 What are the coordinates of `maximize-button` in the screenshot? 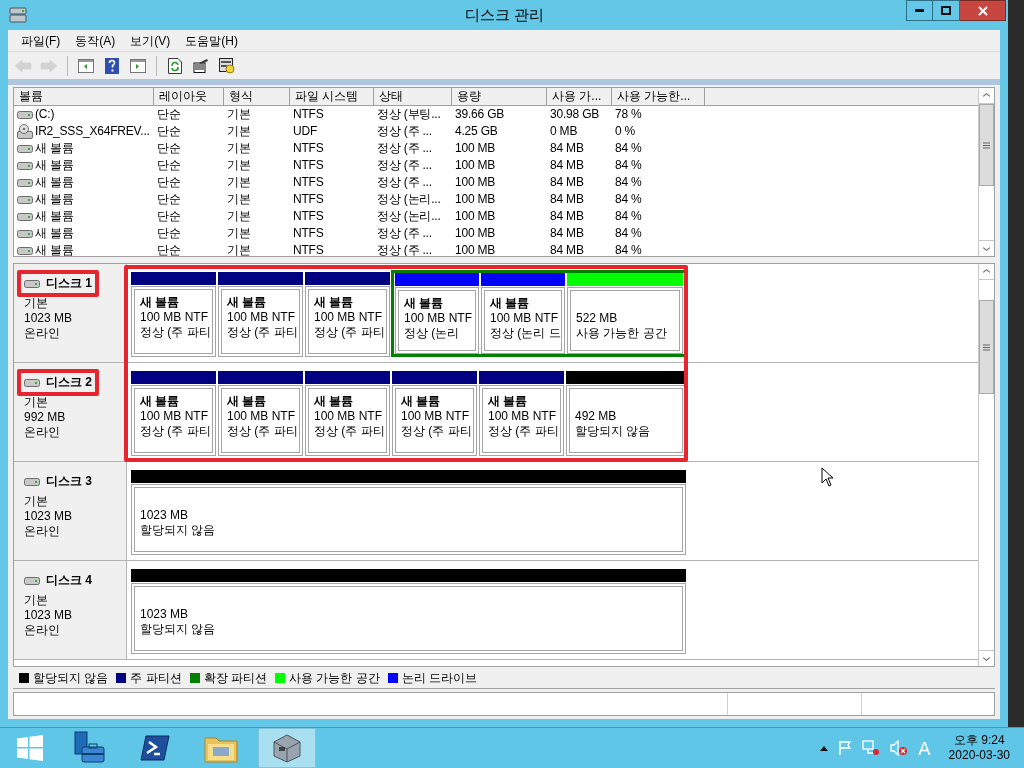 It's located at (946, 10).